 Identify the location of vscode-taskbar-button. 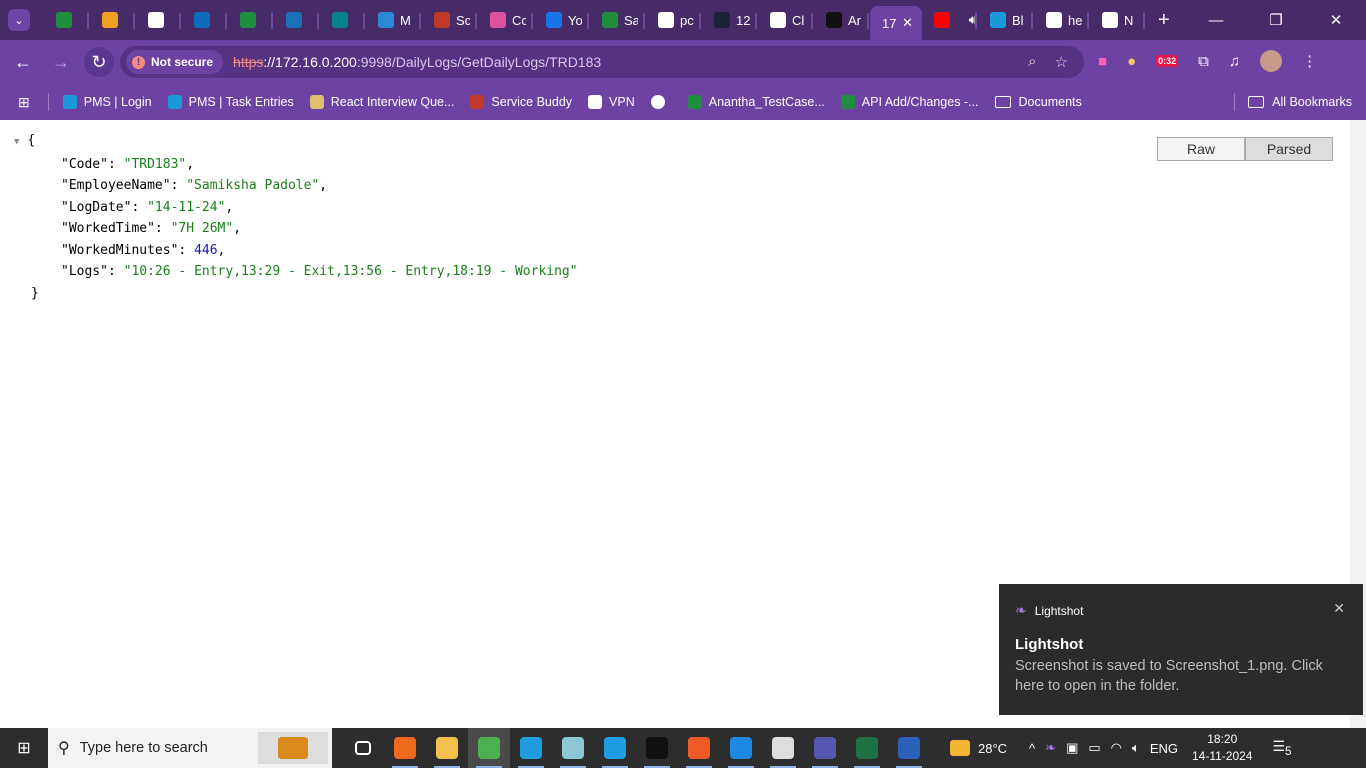
(741, 748).